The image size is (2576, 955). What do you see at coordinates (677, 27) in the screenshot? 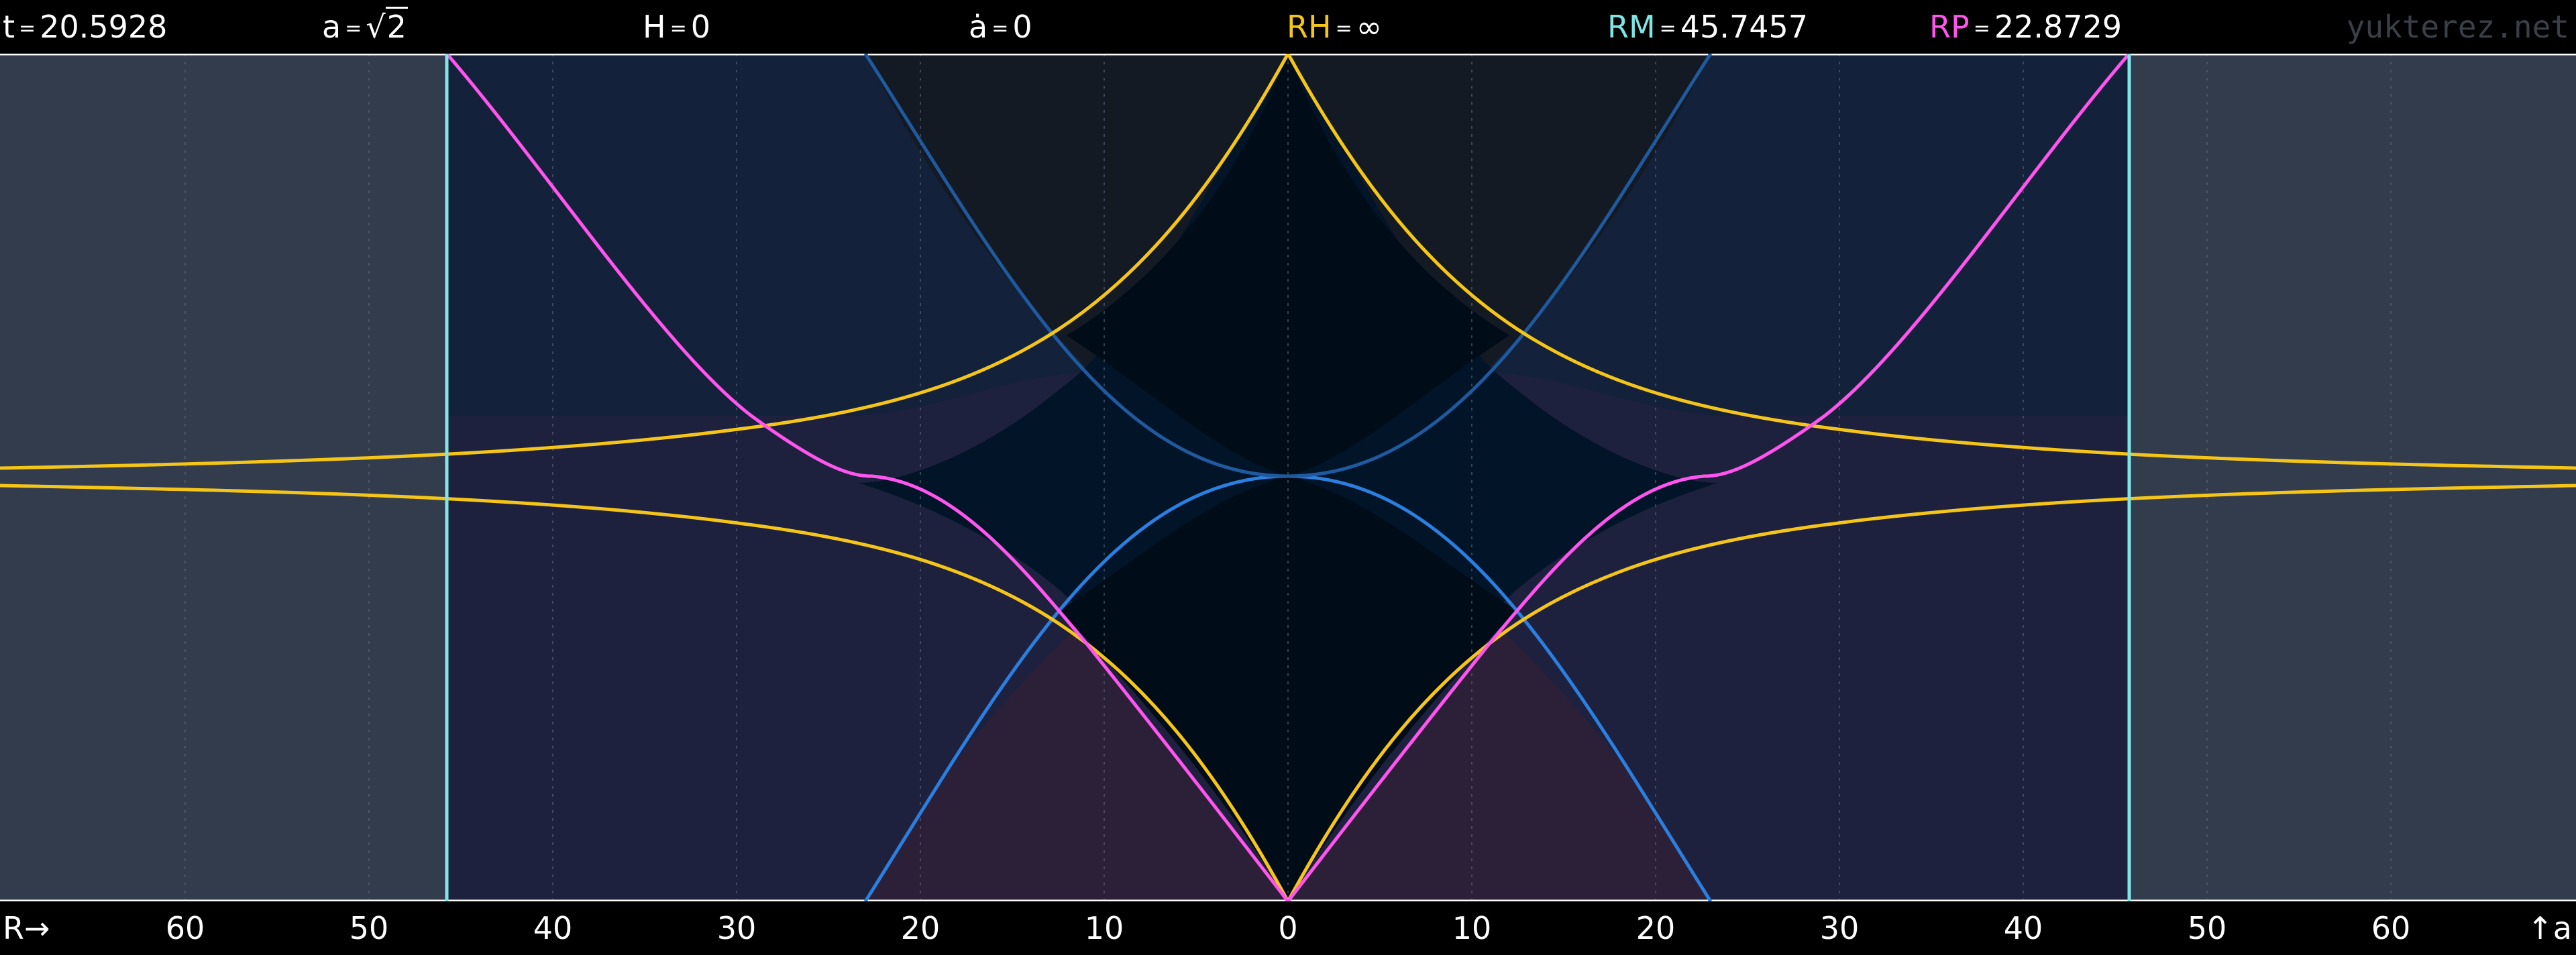
I see `hubble-readout: H = 0` at bounding box center [677, 27].